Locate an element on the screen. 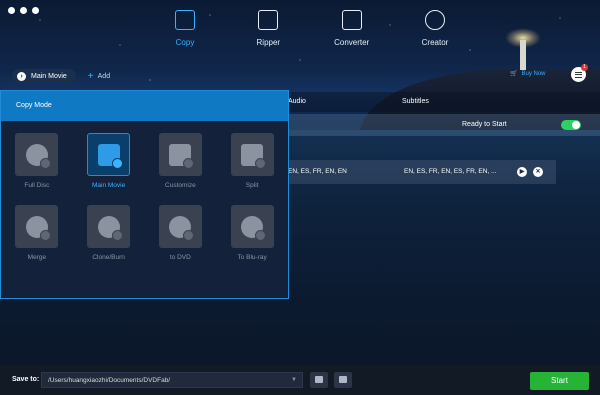 The height and width of the screenshot is (395, 600). save-to-label: Save to: is located at coordinates (26, 379).